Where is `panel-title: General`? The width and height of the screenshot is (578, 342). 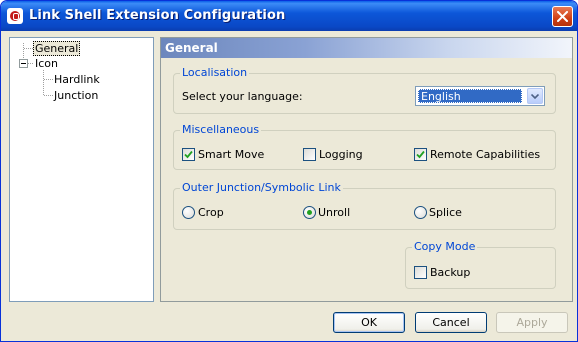 panel-title: General is located at coordinates (191, 48).